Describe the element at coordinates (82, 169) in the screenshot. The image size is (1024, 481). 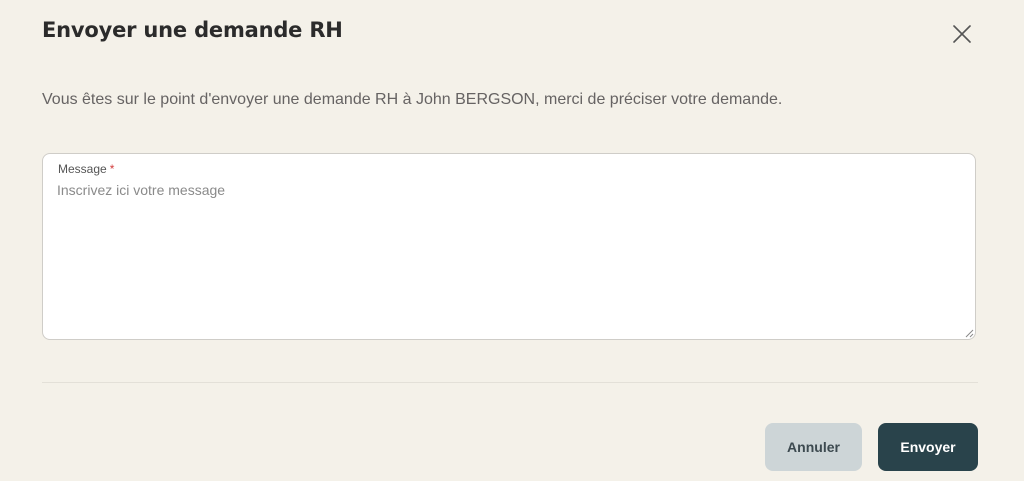
I see `message-label-text: Message` at that location.